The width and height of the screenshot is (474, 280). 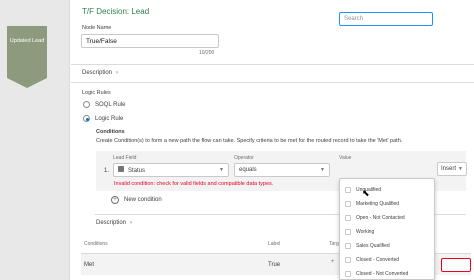 I want to click on operator-label: Operator, so click(x=244, y=158).